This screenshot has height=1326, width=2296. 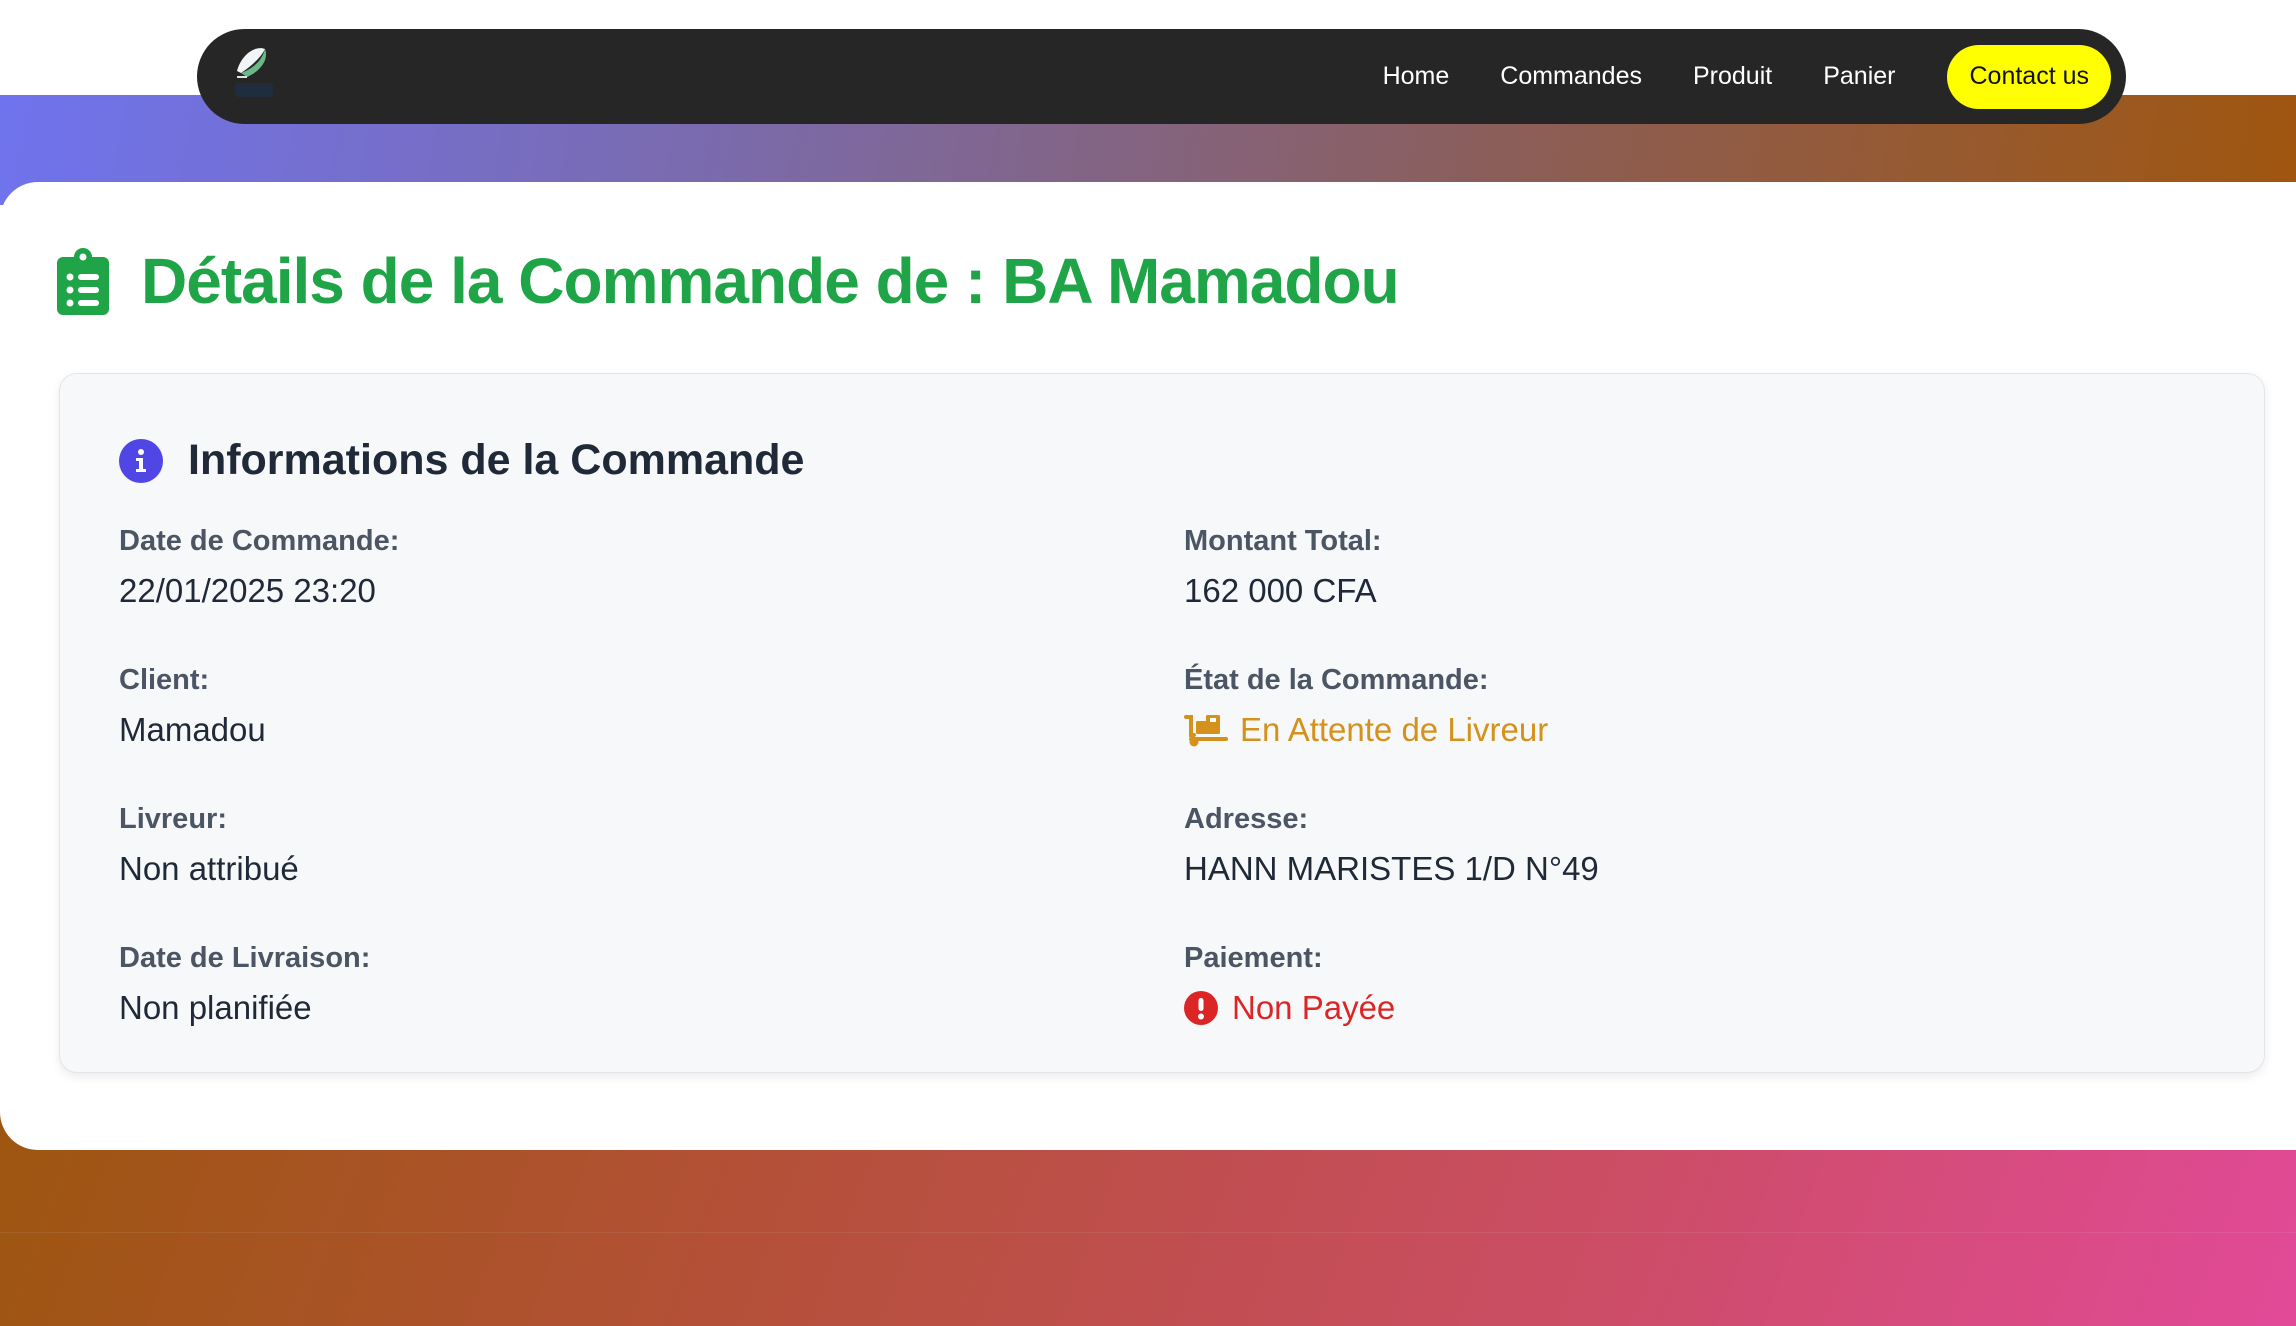 What do you see at coordinates (1391, 845) in the screenshot?
I see `field-adresse: Adresse: HANN MARISTES 1/D N°49` at bounding box center [1391, 845].